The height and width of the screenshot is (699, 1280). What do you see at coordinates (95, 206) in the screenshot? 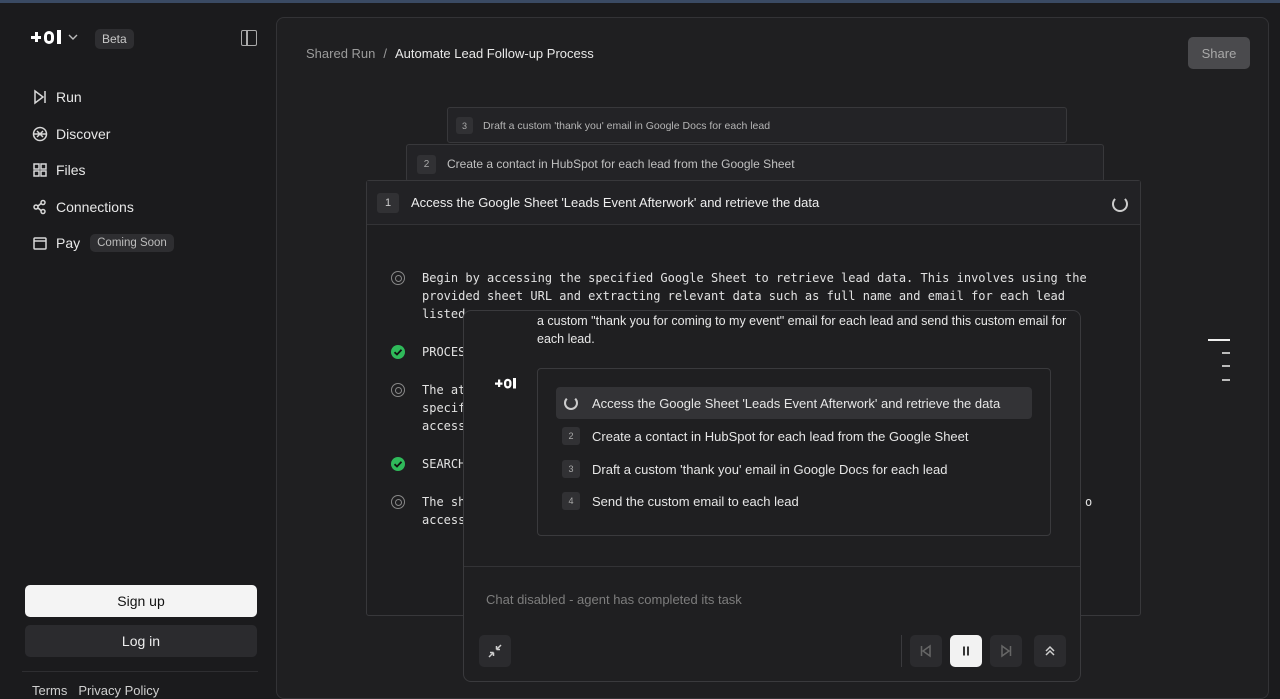
I see `sidebar-item-label: Connections` at bounding box center [95, 206].